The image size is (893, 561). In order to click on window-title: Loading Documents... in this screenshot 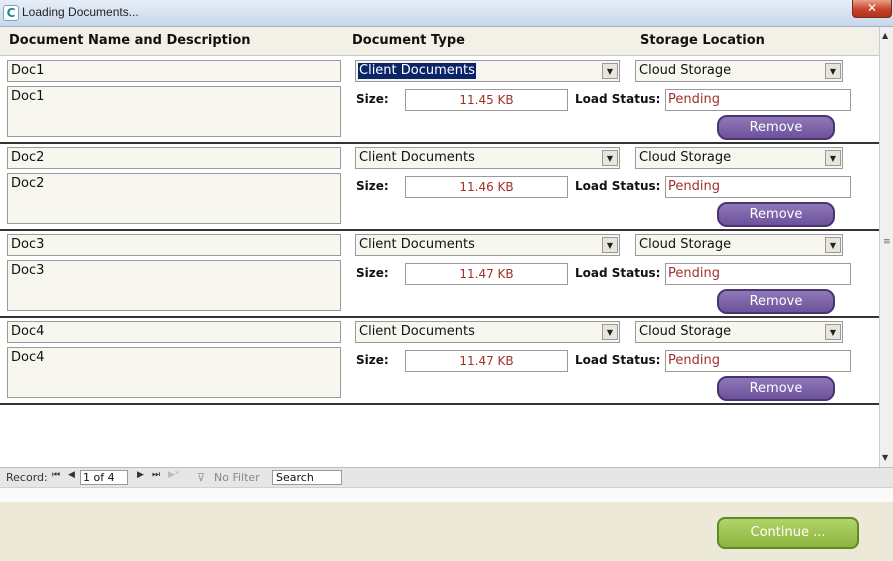, I will do `click(80, 12)`.